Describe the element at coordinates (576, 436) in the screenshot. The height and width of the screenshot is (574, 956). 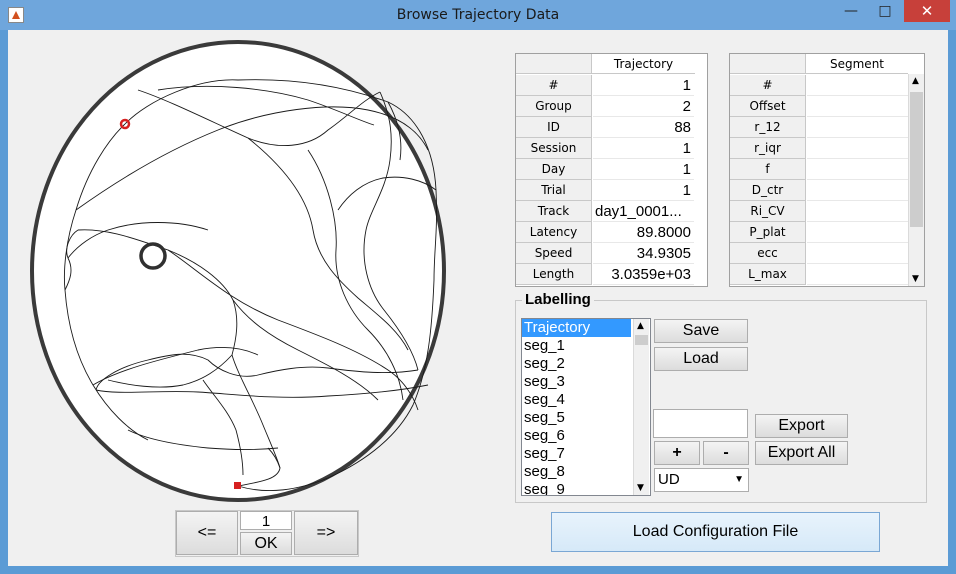
I see `list-item: seg_6` at that location.